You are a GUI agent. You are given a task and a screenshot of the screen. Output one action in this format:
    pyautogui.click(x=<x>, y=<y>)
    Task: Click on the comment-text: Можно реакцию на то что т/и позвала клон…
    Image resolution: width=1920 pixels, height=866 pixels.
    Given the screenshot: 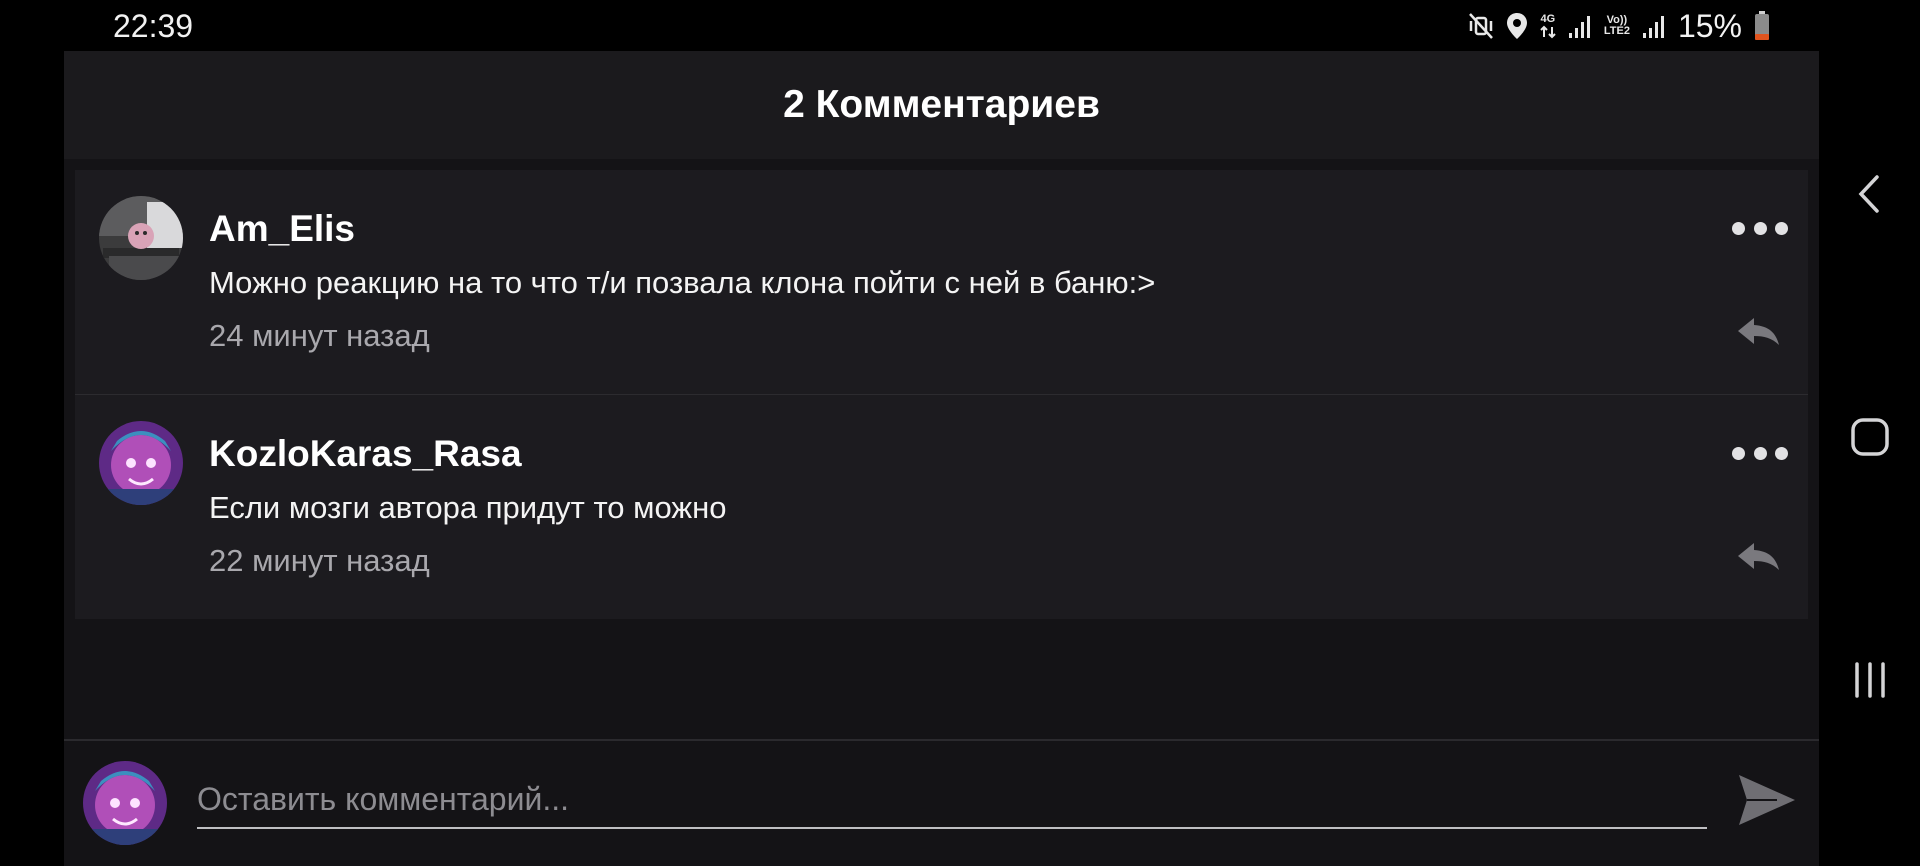 What is the action you would take?
    pyautogui.click(x=682, y=282)
    